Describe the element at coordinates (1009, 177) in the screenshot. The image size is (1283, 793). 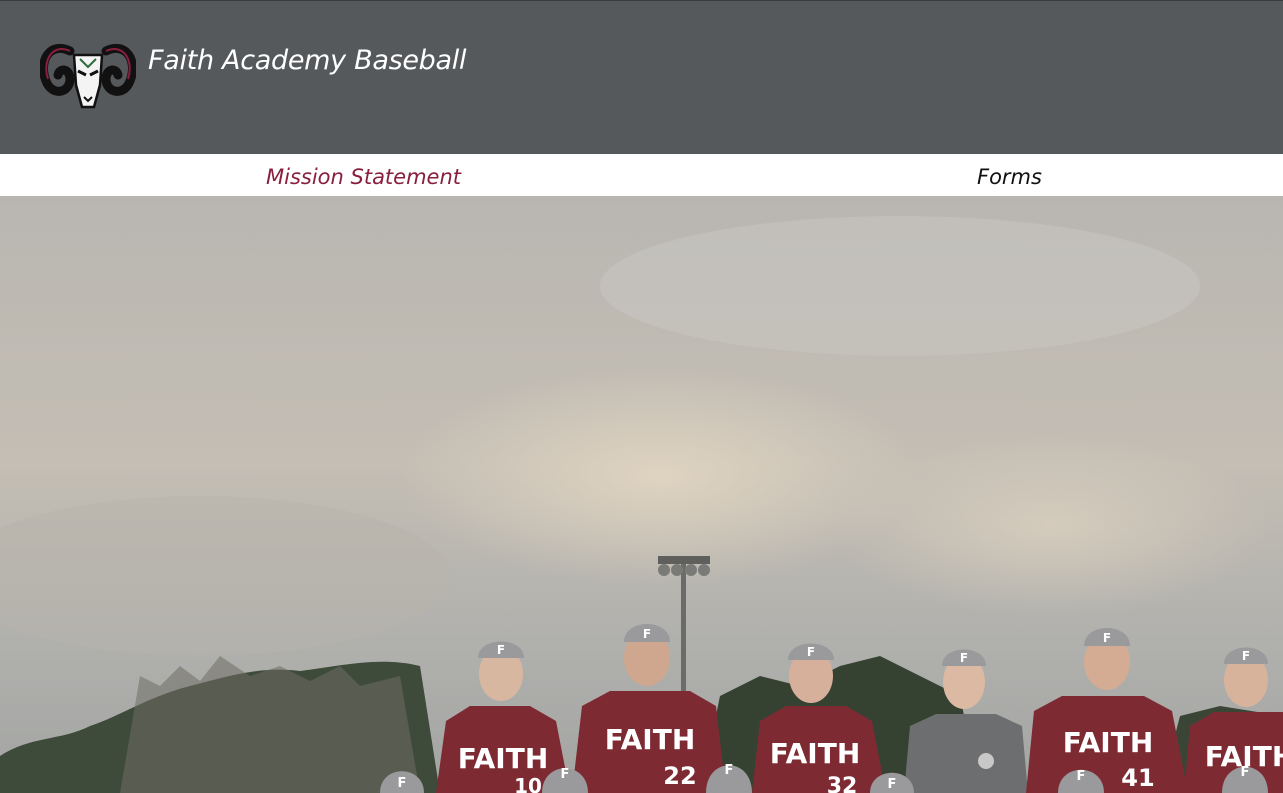
I see `nav-forms: Forms` at that location.